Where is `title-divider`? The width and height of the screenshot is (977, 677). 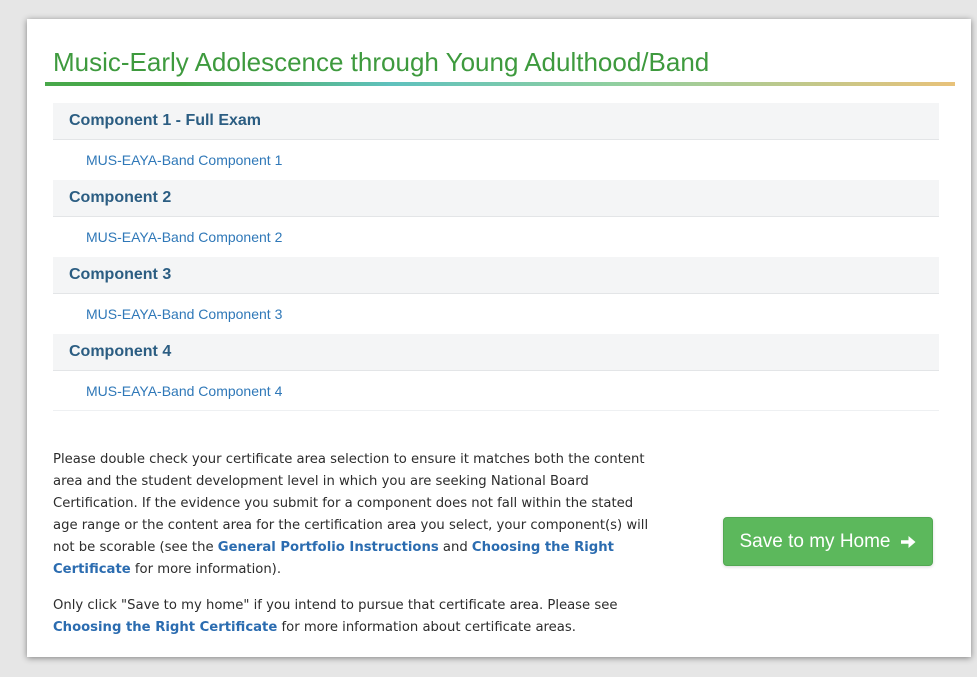 title-divider is located at coordinates (500, 84).